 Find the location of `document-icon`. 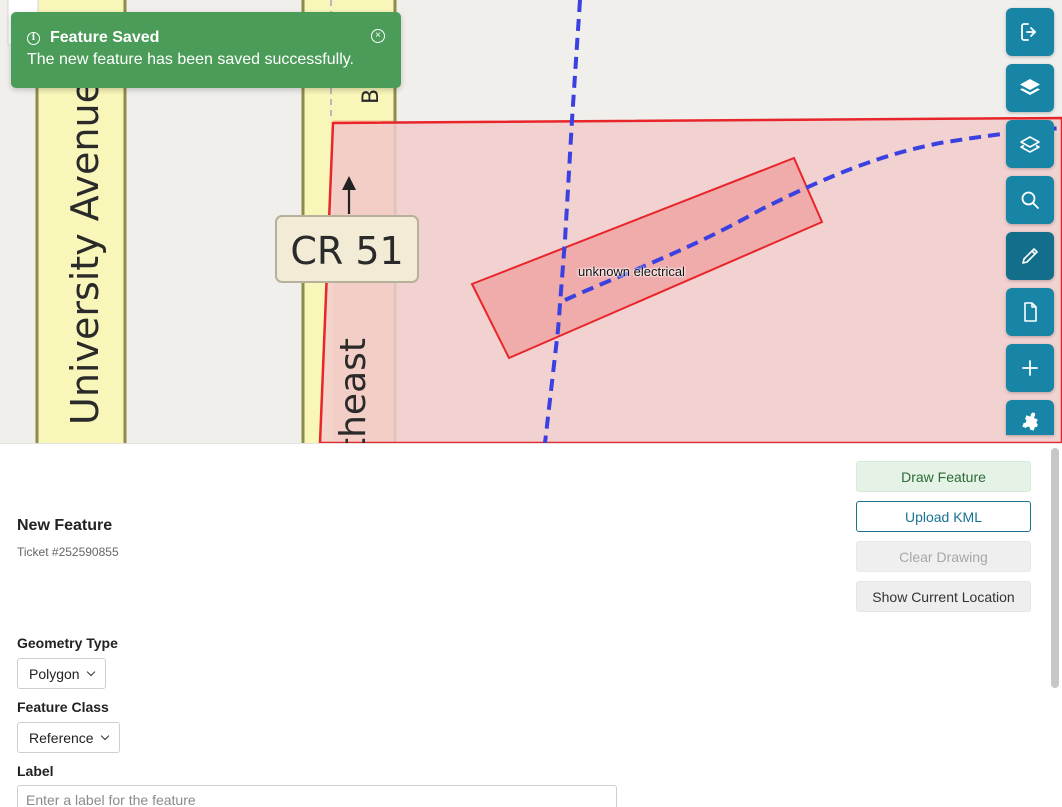

document-icon is located at coordinates (1030, 312).